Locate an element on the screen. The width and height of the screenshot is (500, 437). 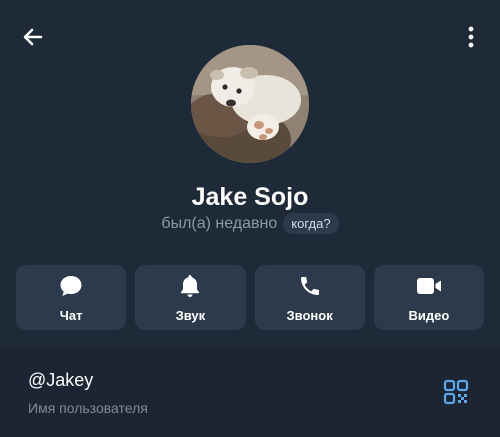
when-badge: когда? is located at coordinates (311, 223).